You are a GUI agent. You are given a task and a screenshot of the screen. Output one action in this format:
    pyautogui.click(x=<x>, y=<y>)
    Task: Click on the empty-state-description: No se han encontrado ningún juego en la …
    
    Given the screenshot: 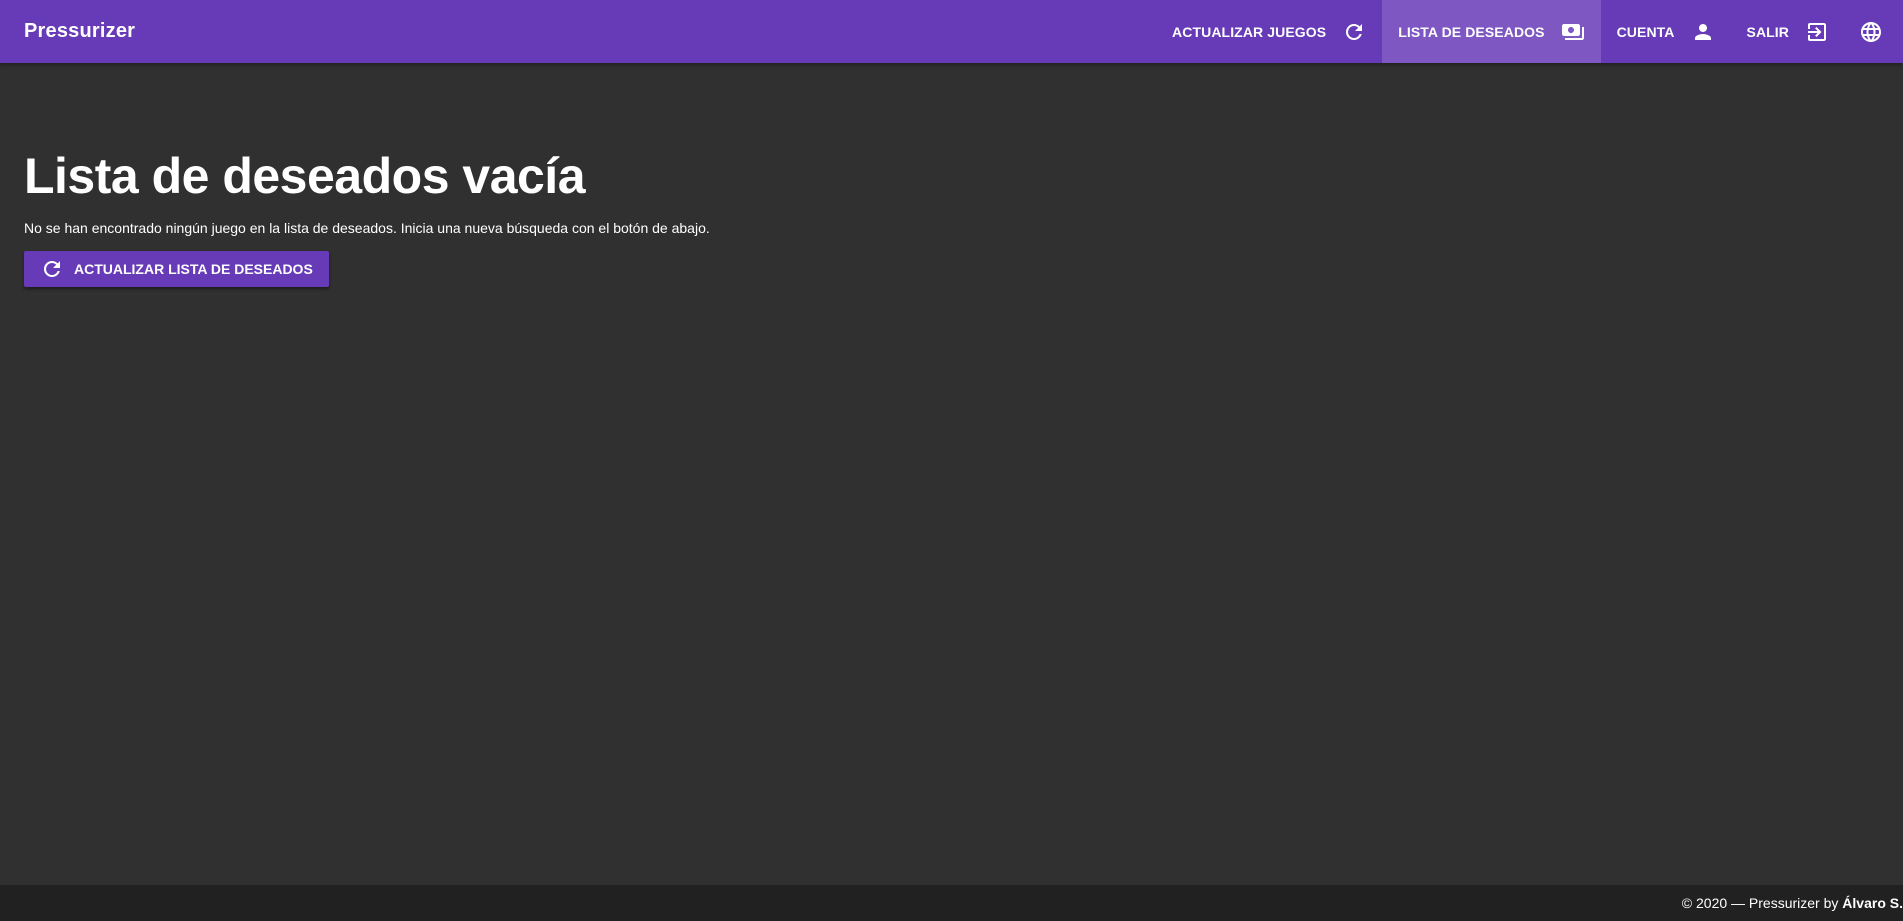 What is the action you would take?
    pyautogui.click(x=367, y=228)
    